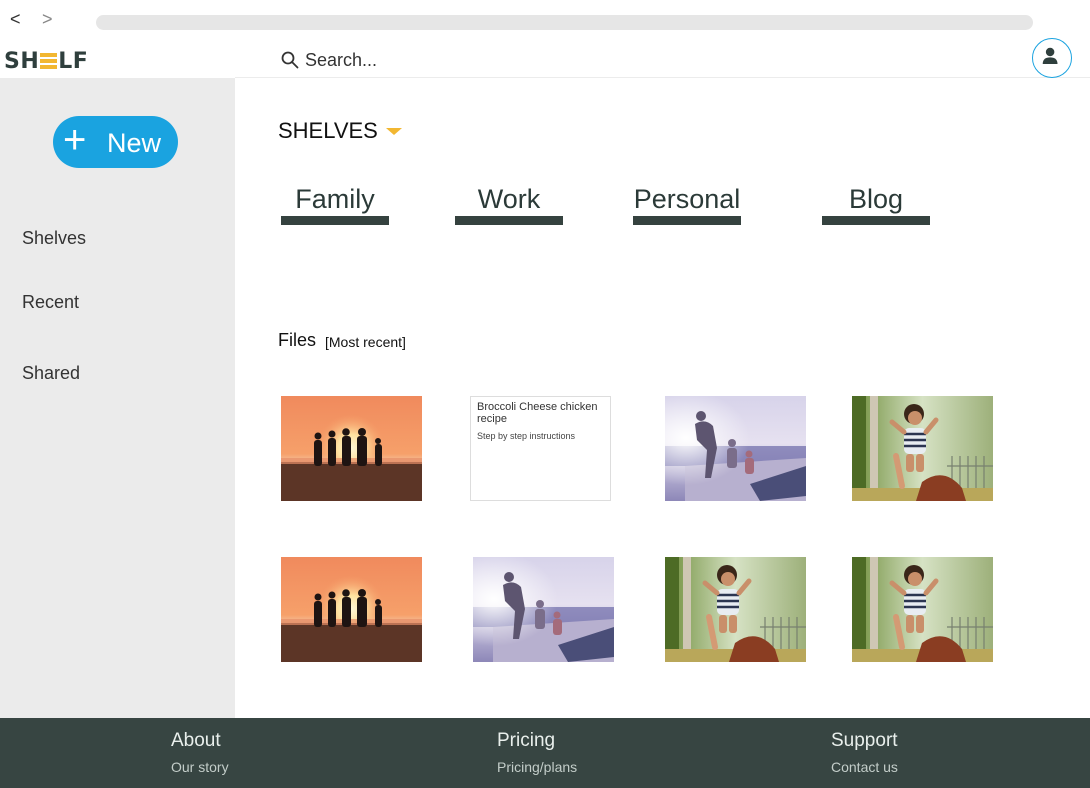  I want to click on search-input, so click(505, 60).